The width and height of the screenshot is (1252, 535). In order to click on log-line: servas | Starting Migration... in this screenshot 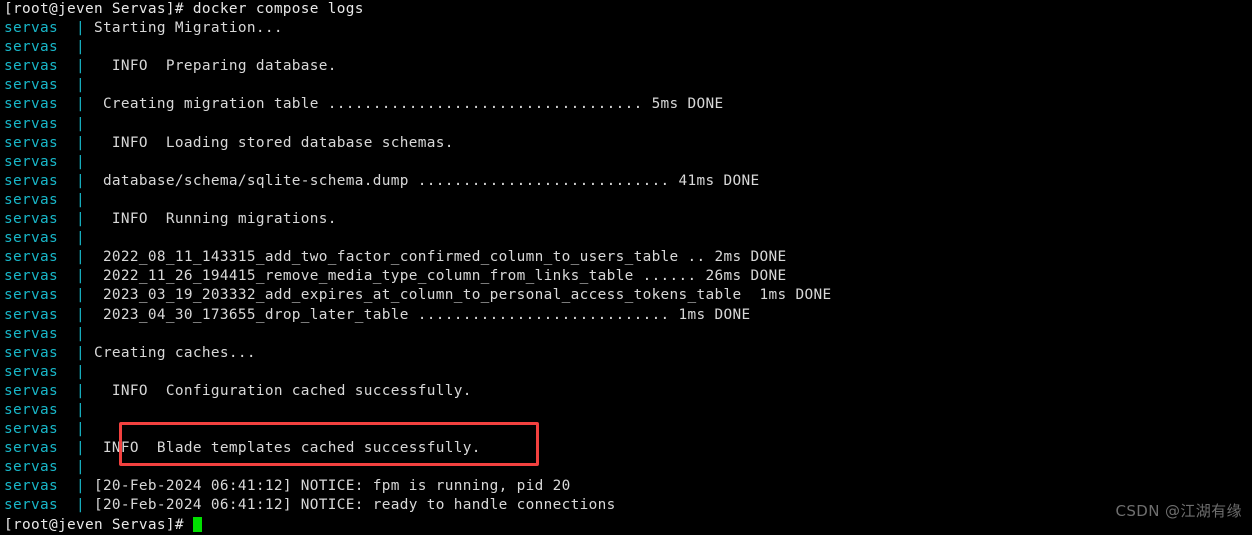, I will do `click(626, 28)`.